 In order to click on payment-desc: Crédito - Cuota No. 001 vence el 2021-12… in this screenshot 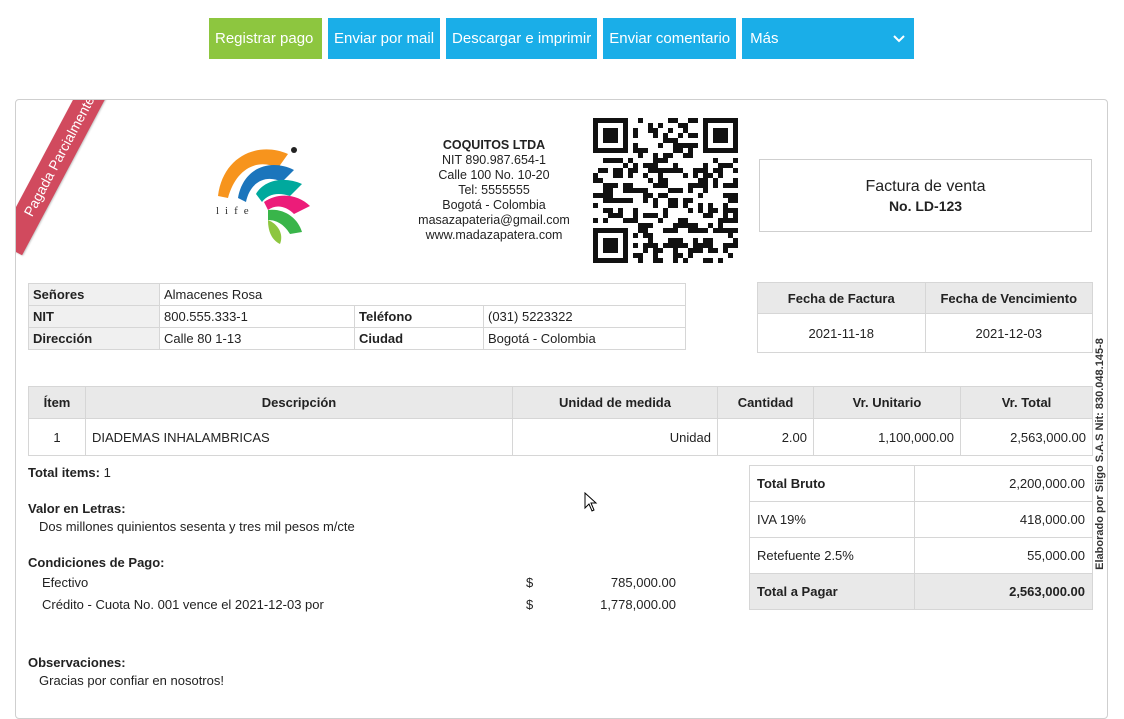, I will do `click(183, 604)`.